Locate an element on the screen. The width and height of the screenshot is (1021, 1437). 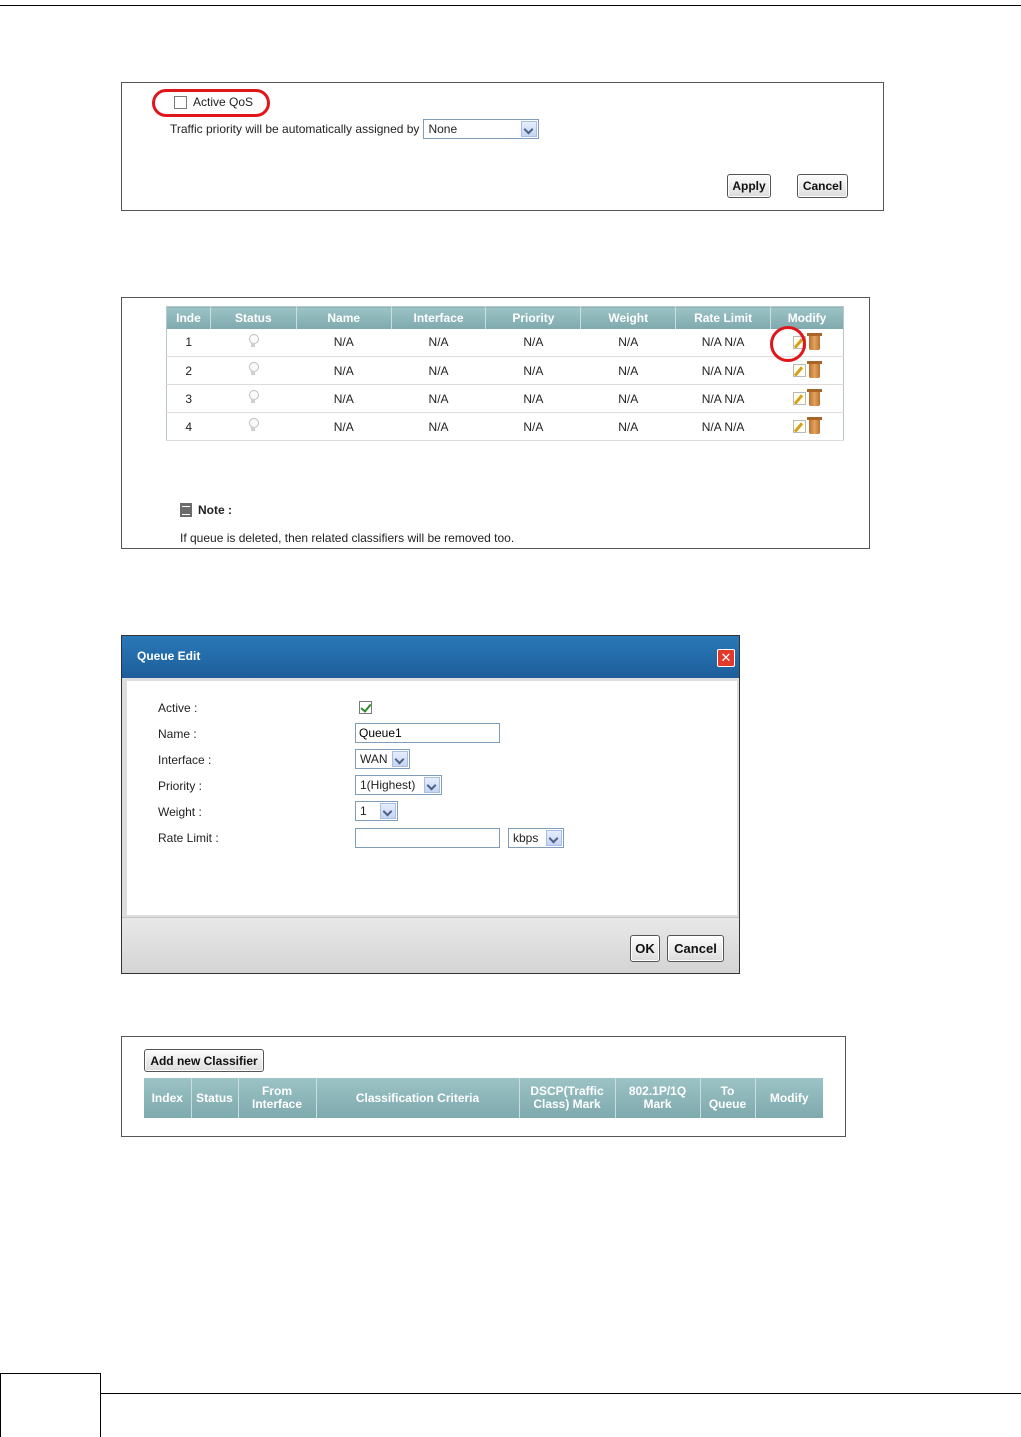
column-header-8021p-mark: 802.1P/1Q Mark is located at coordinates (658, 1098).